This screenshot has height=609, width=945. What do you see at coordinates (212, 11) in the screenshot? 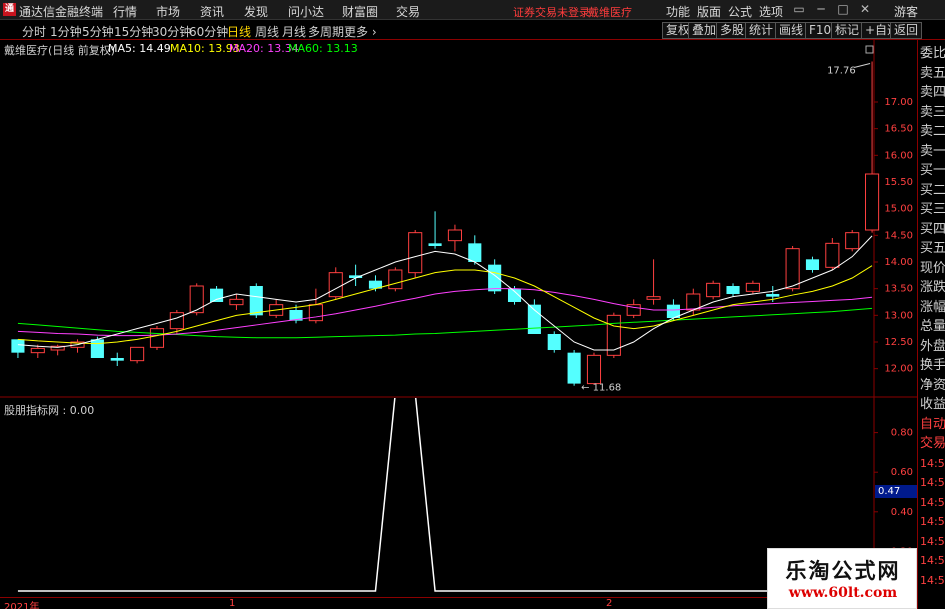
I see `menu-news: 资讯` at bounding box center [212, 11].